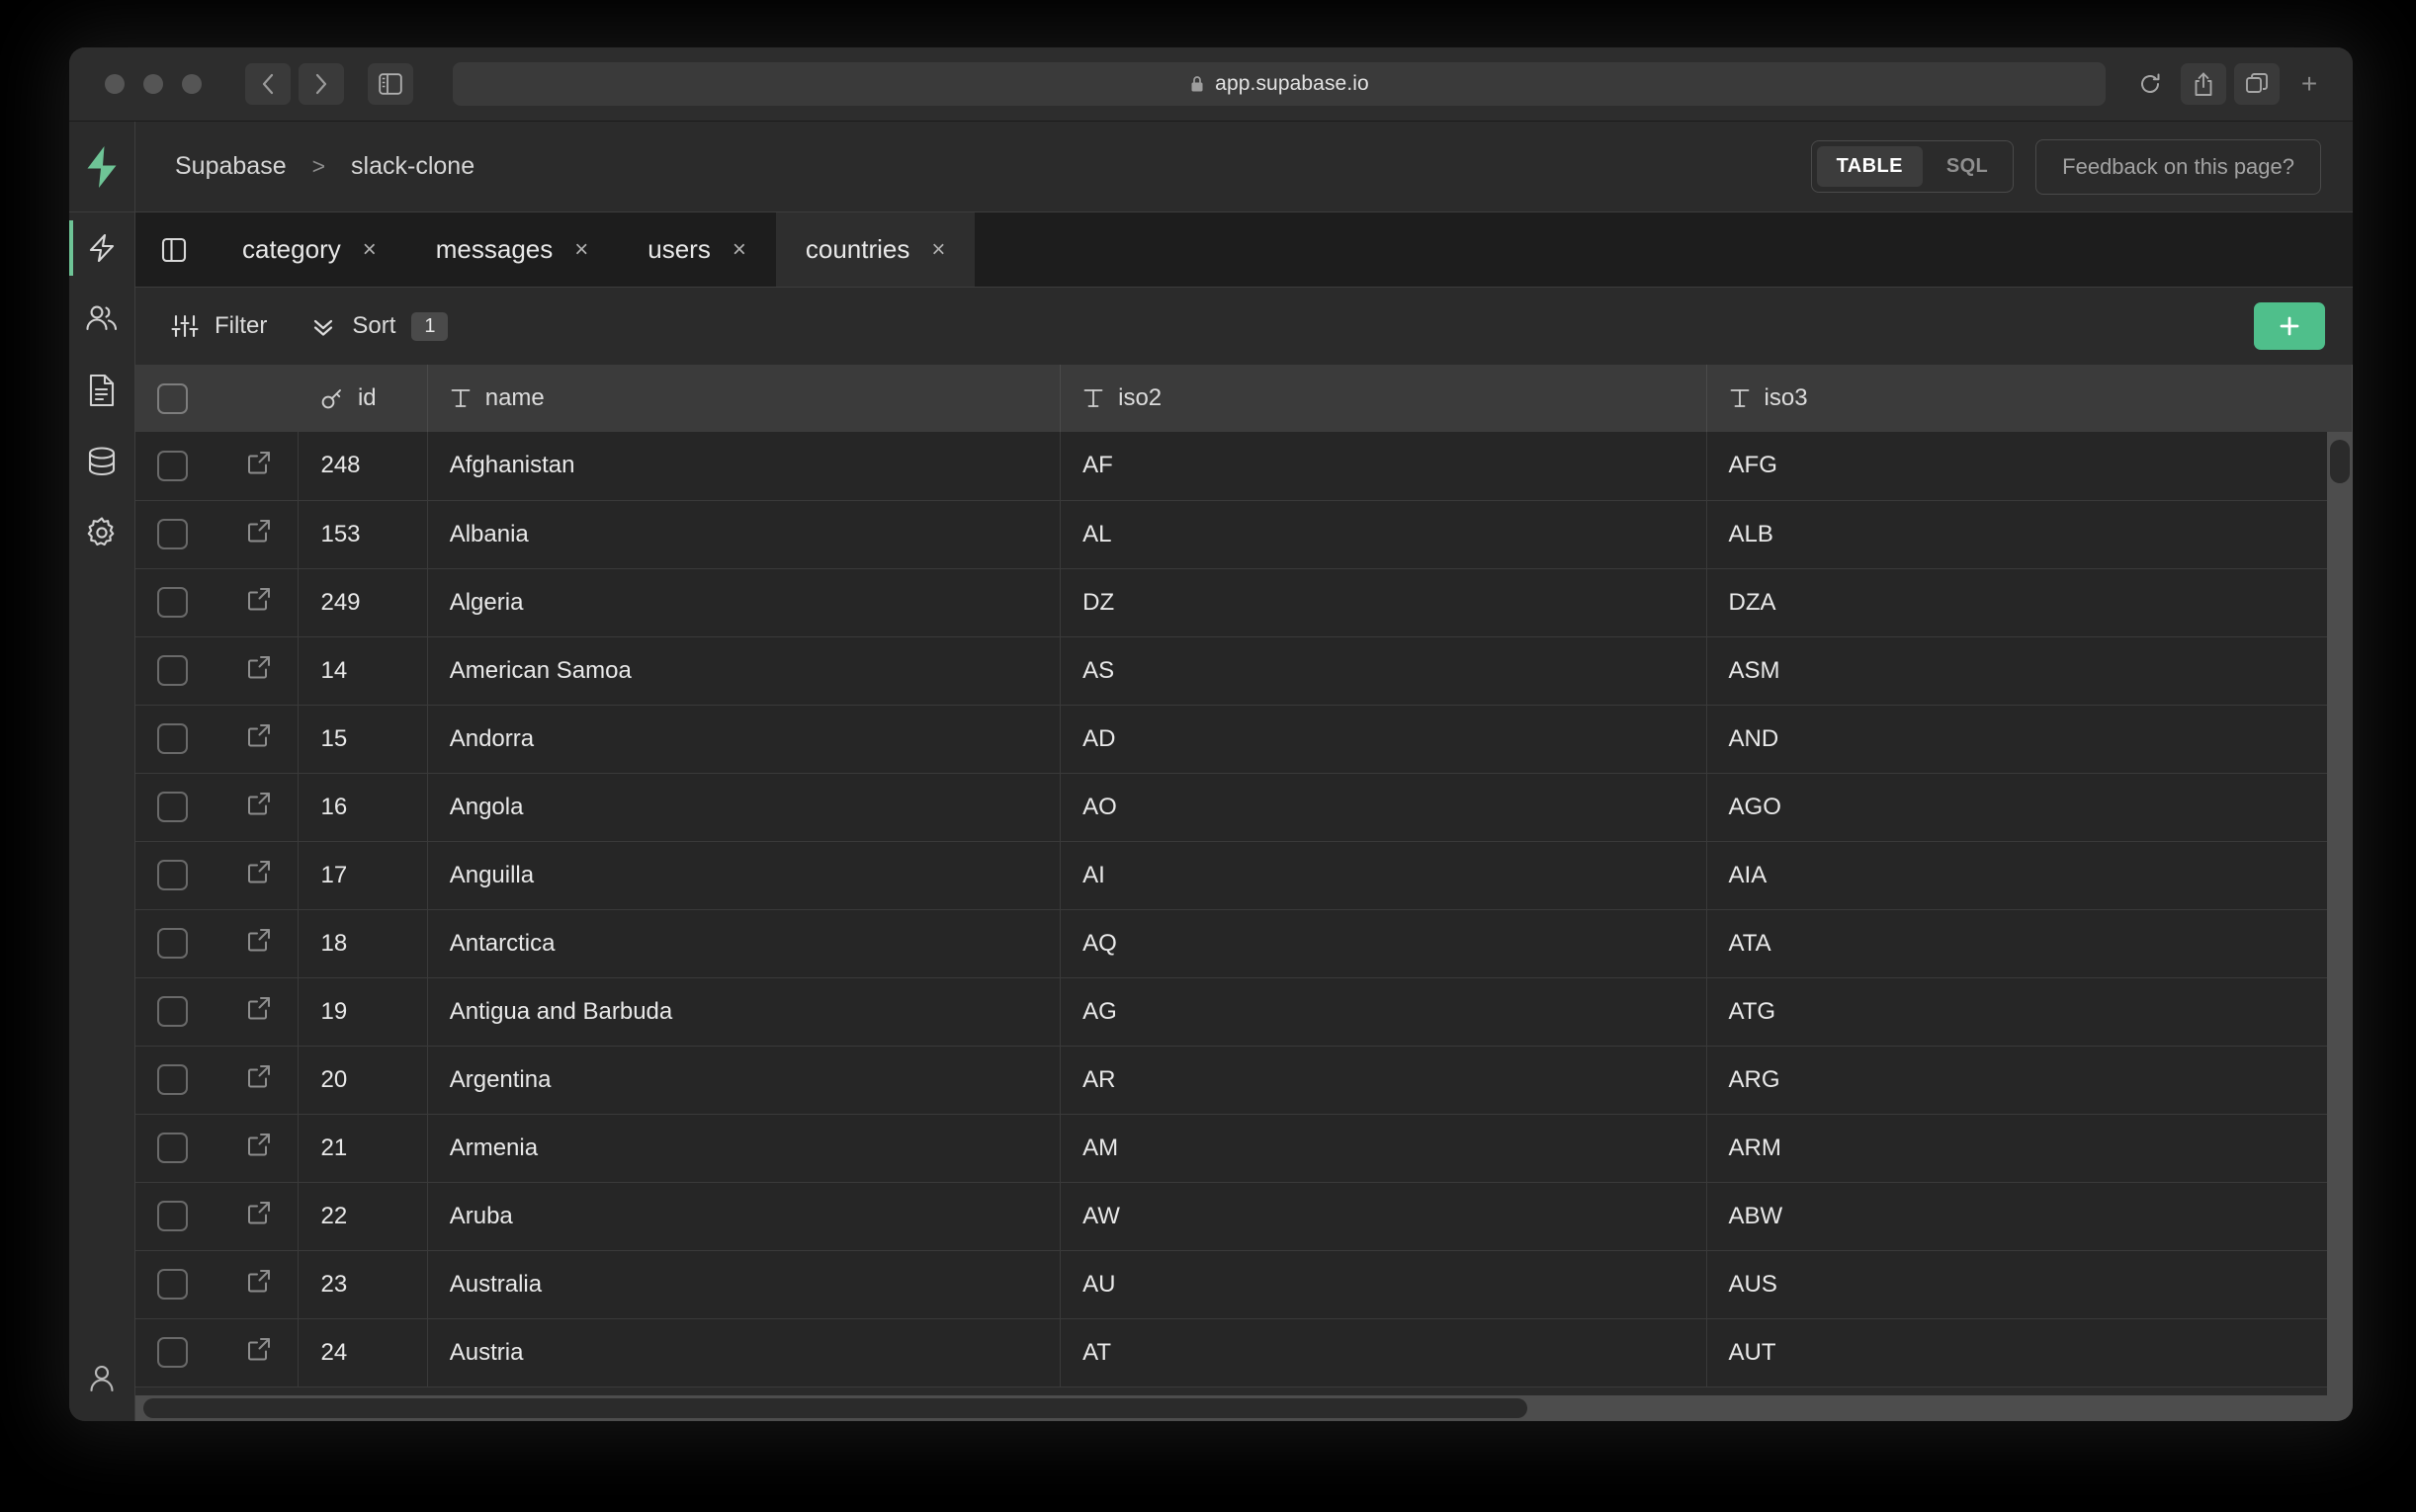 Image resolution: width=2416 pixels, height=1512 pixels. Describe the element at coordinates (2029, 1080) in the screenshot. I see `cell-iso3: ARG` at that location.